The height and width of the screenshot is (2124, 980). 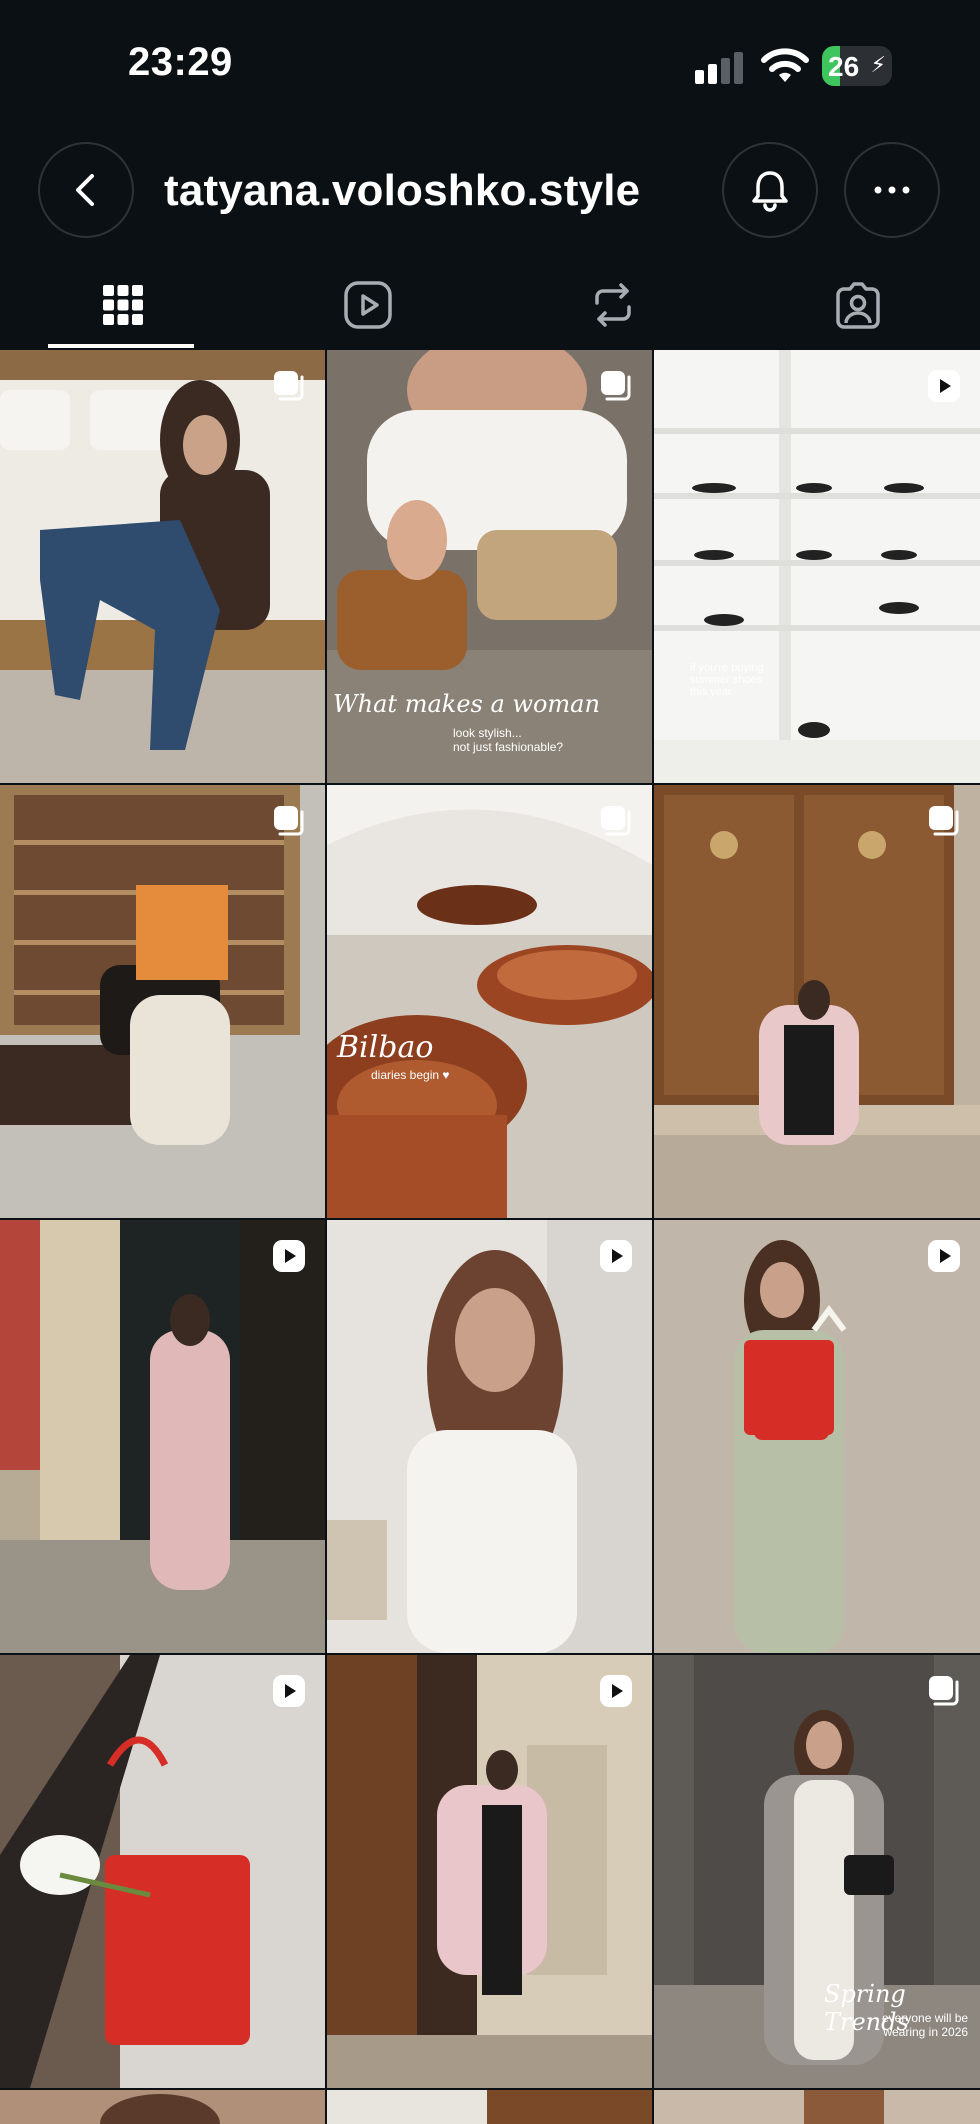 What do you see at coordinates (180, 62) in the screenshot?
I see `status-time: 23:29` at bounding box center [180, 62].